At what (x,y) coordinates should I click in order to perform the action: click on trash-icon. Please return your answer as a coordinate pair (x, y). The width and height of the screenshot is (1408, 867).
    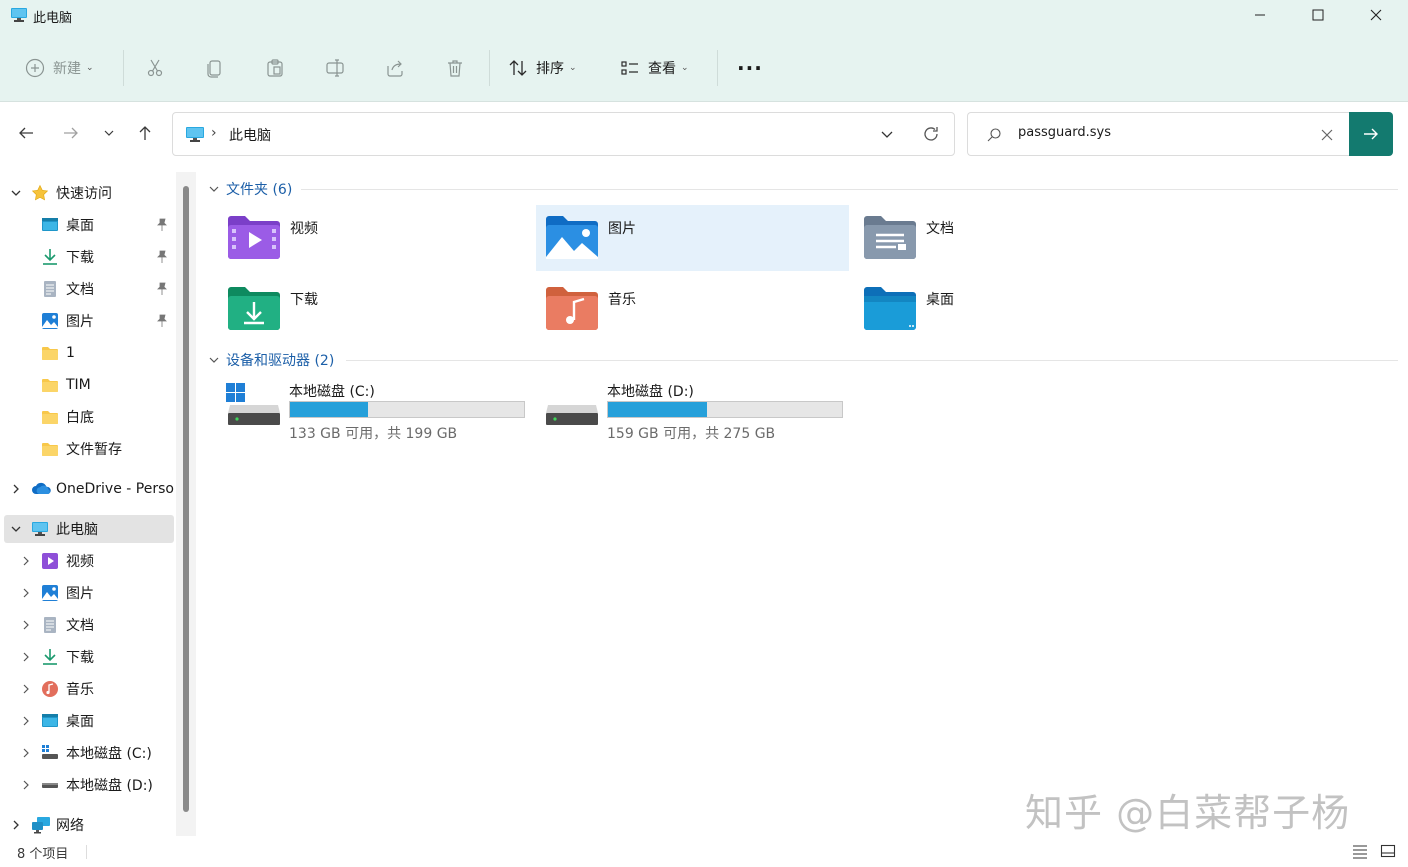
    Looking at the image, I should click on (455, 68).